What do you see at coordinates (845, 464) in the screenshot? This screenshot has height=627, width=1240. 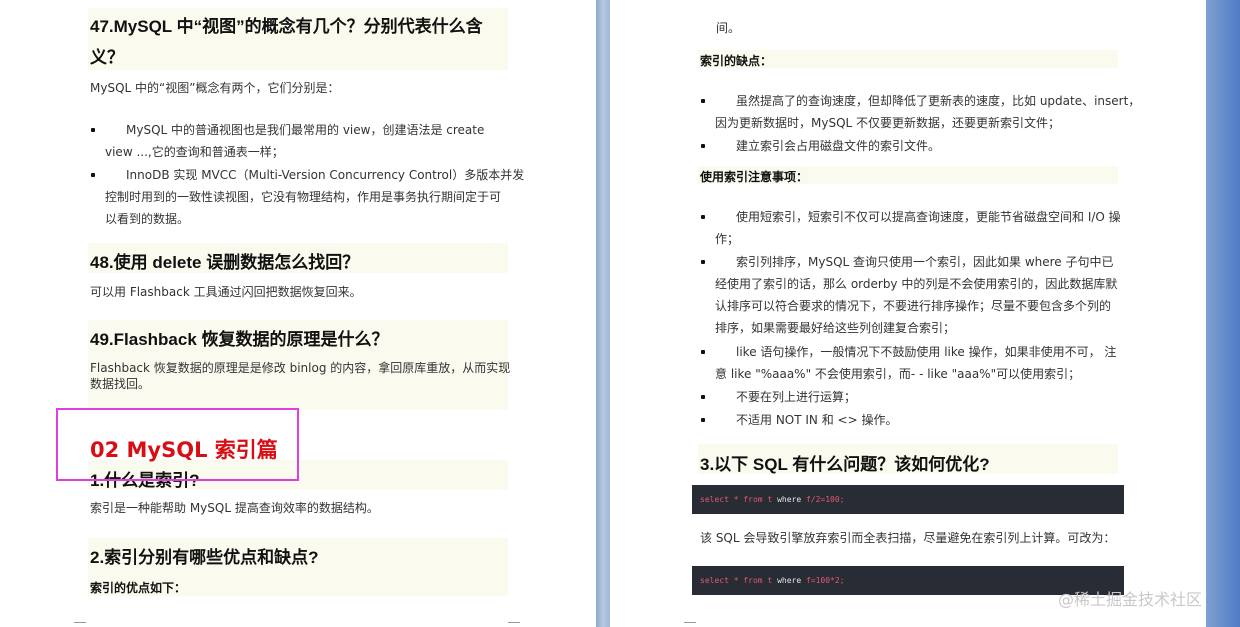 I see `q3-title: 3.以下 SQL 有什么问题？该如何优化?` at bounding box center [845, 464].